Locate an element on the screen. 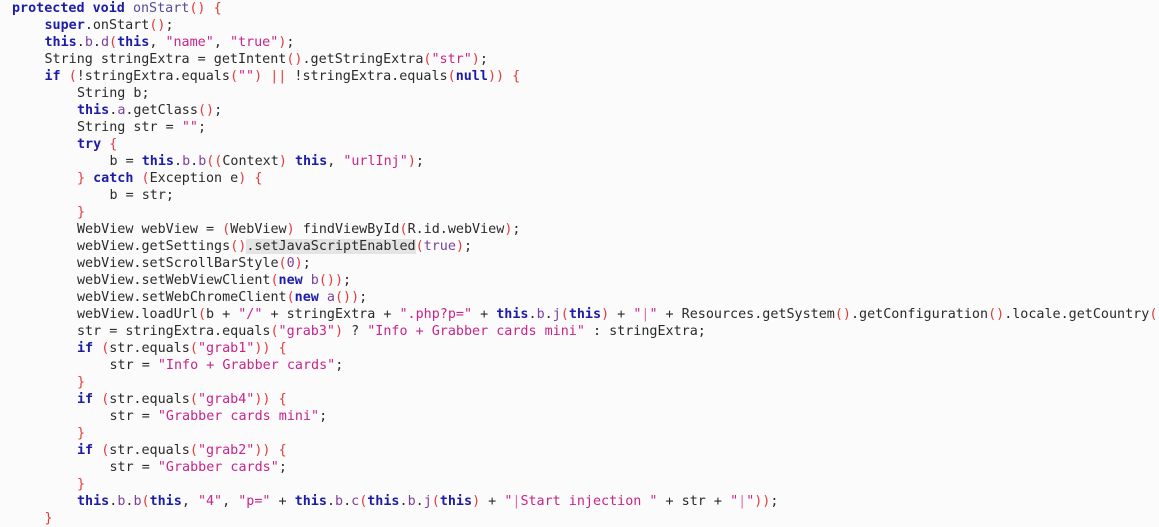 The height and width of the screenshot is (527, 1159). code-line: webView.setWebChromeClient(new a()); is located at coordinates (579, 297).